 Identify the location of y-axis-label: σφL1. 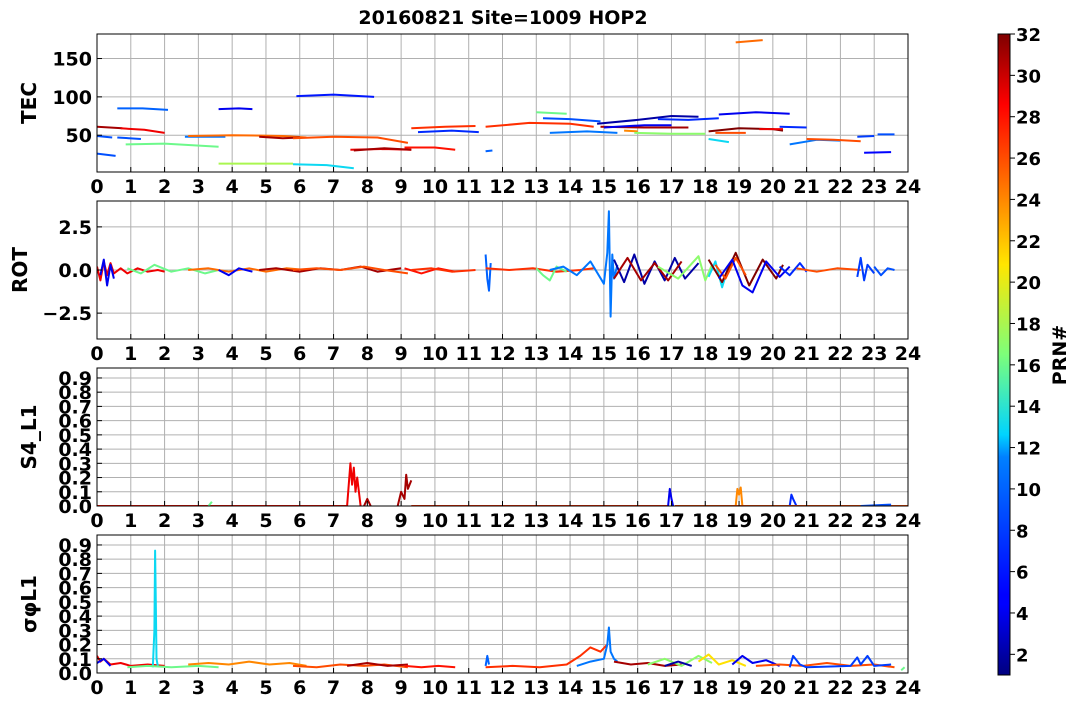
(29, 604).